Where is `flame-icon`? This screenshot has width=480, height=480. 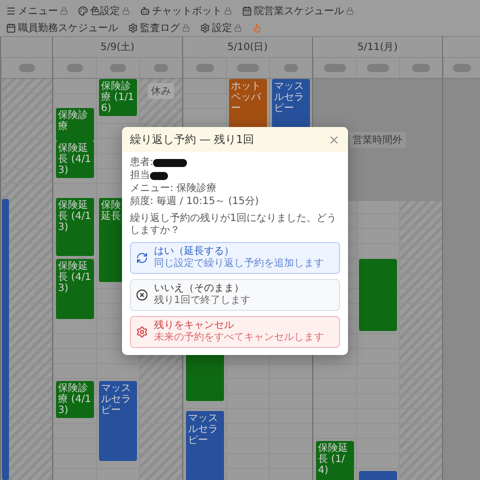
flame-icon is located at coordinates (257, 28).